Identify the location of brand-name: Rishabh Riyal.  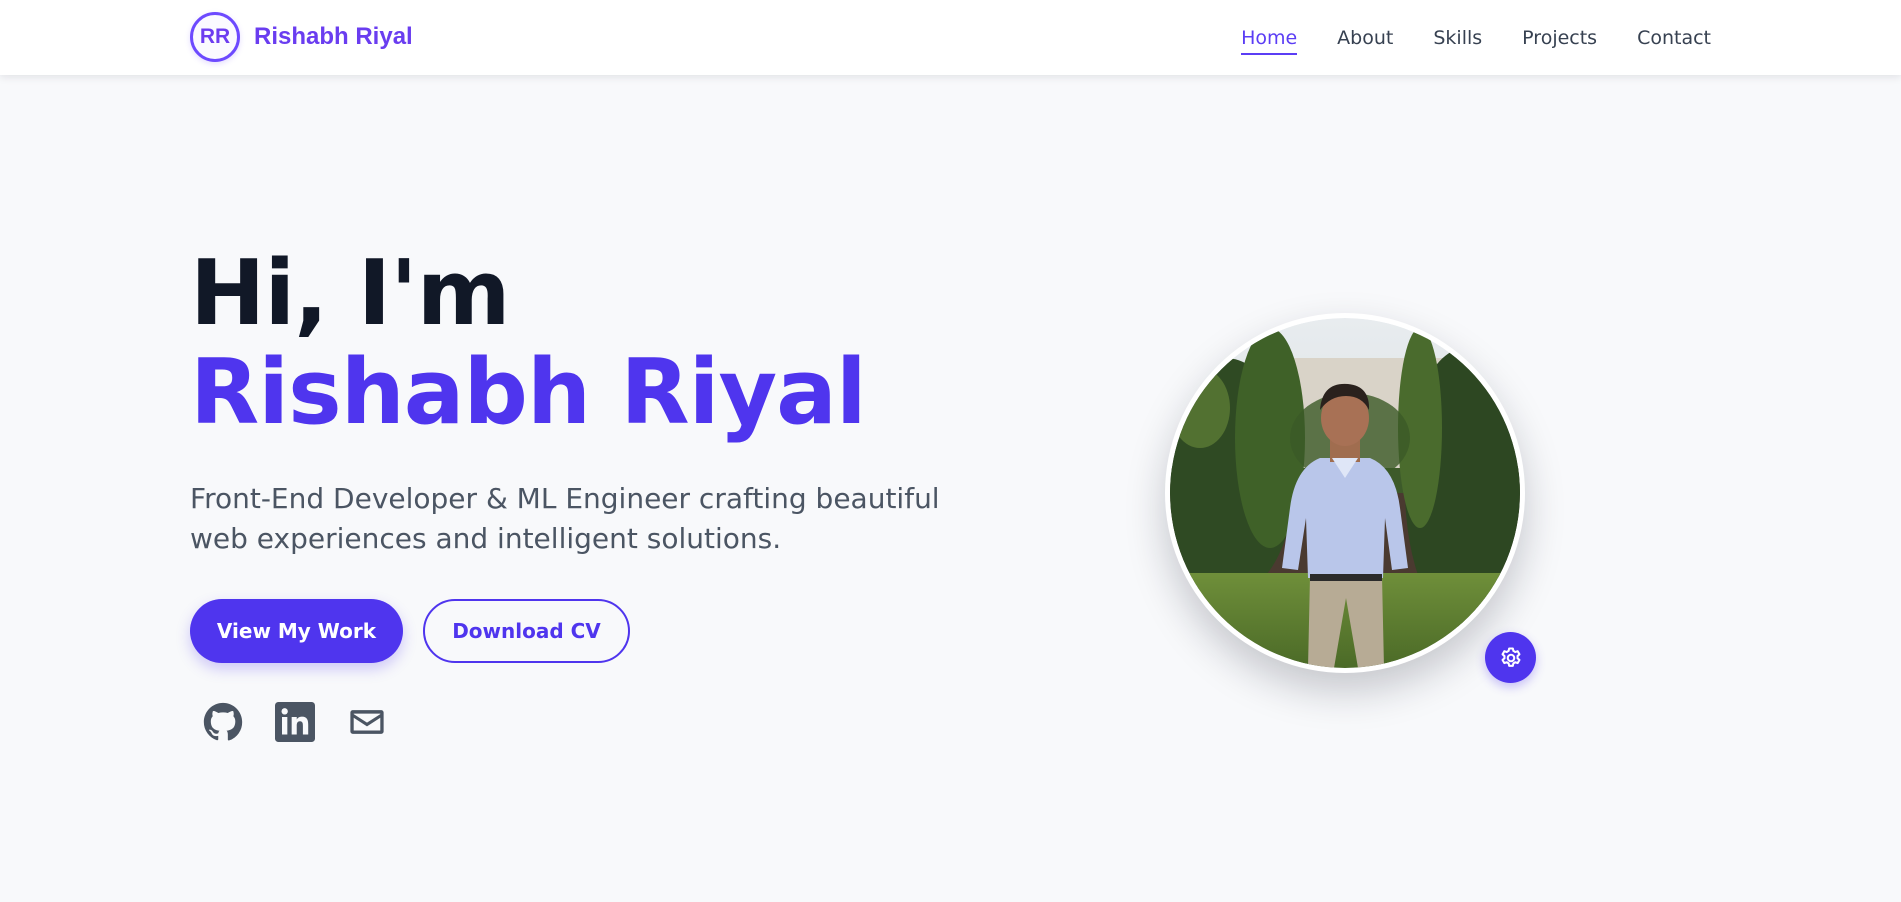
(333, 36).